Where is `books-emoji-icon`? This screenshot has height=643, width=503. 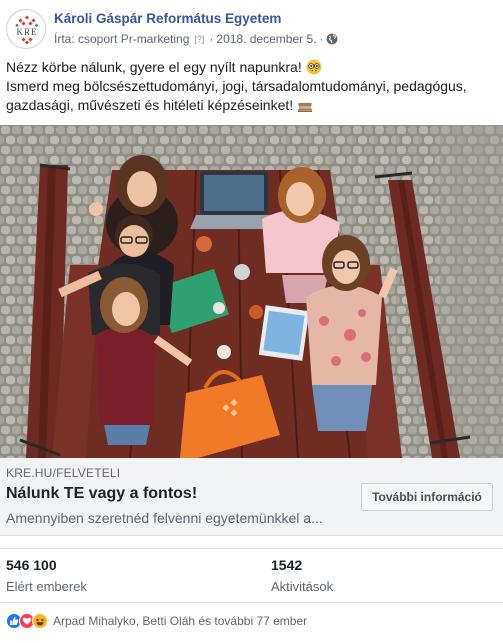 books-emoji-icon is located at coordinates (305, 107).